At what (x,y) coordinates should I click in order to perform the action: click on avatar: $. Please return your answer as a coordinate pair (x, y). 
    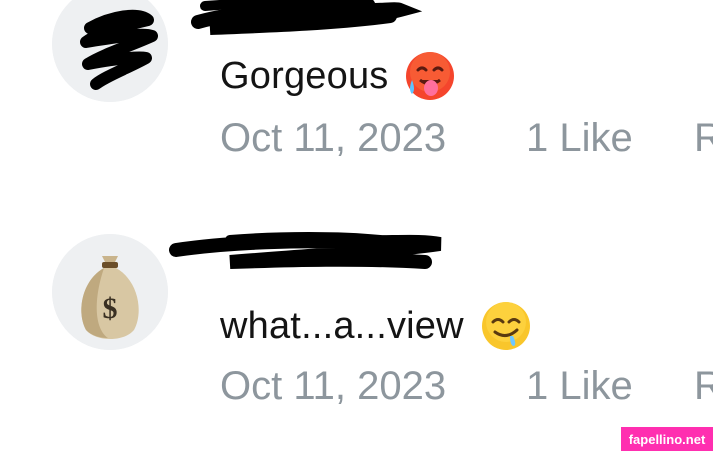
    Looking at the image, I should click on (110, 292).